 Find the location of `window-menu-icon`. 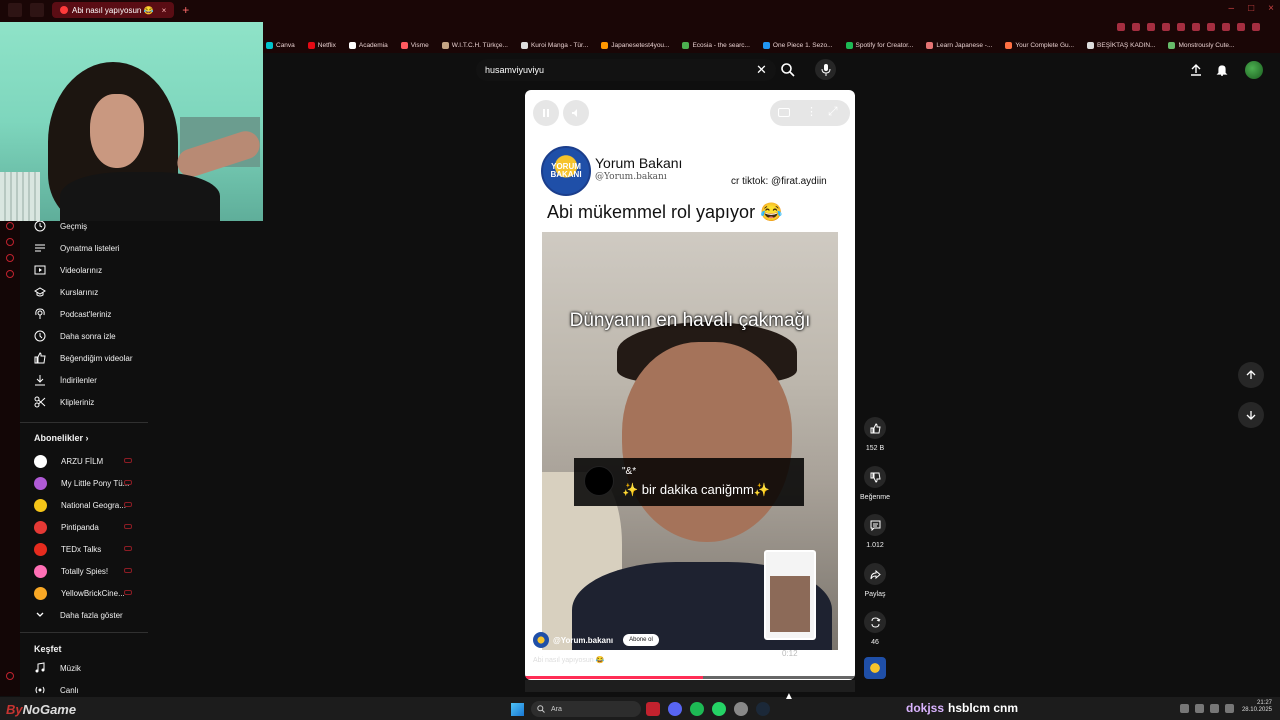

window-menu-icon is located at coordinates (15, 10).